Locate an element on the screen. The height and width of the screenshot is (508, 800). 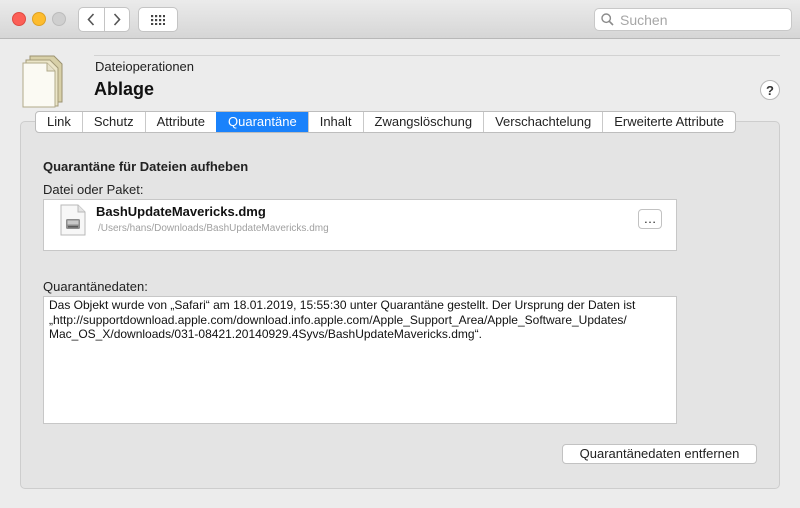
chevron-left-icon is located at coordinates (91, 19).